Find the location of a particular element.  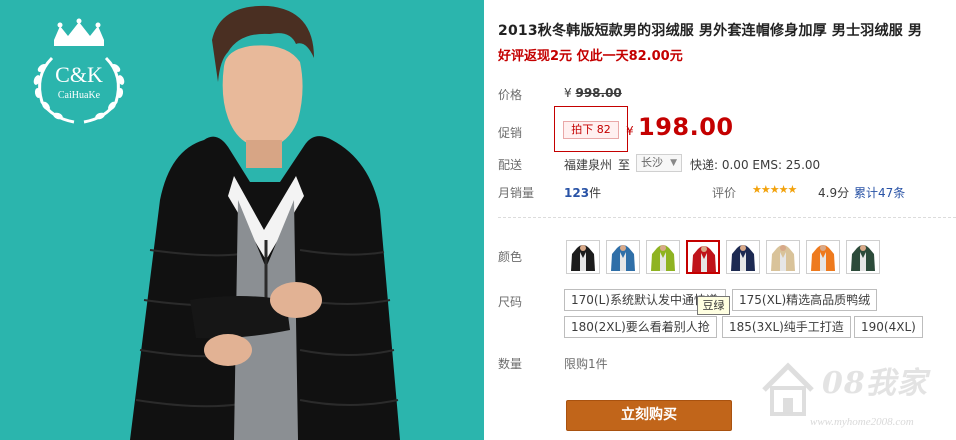

quantity-label: 数量 is located at coordinates (510, 364).